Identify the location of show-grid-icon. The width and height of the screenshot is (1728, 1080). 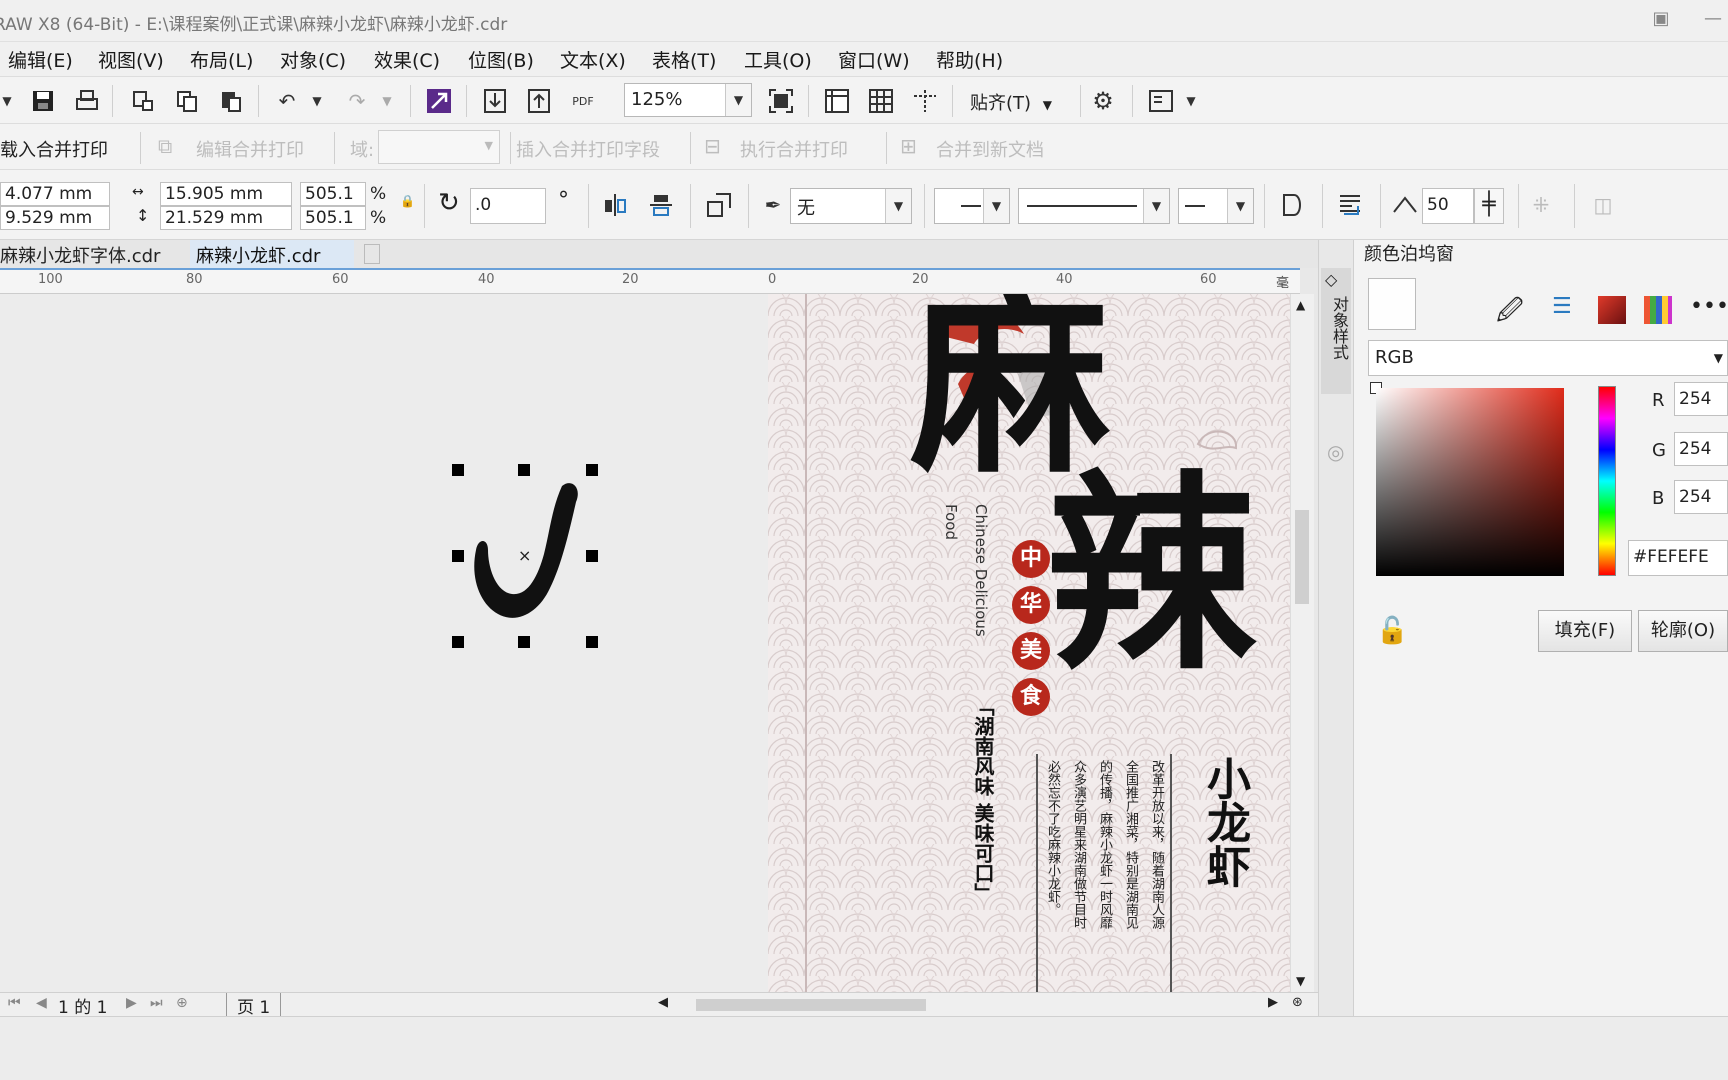
(881, 101).